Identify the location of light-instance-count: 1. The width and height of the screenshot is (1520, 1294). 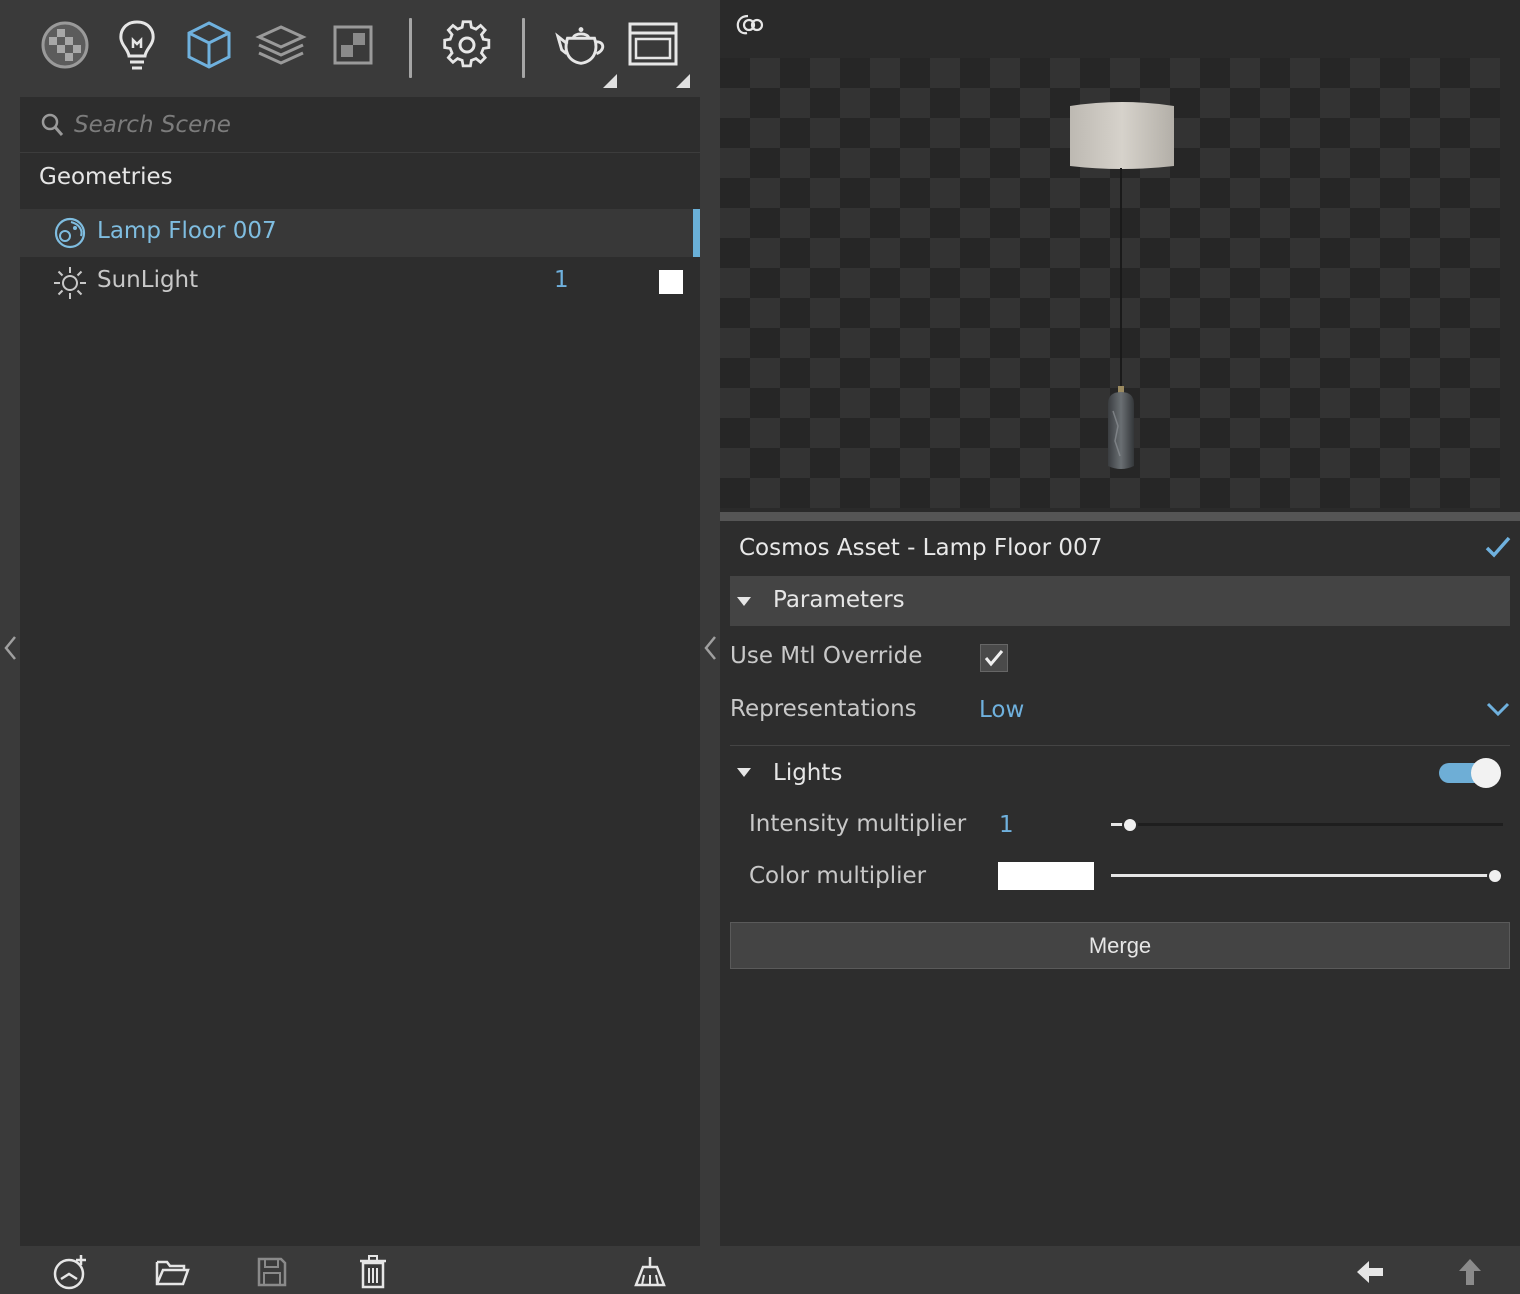
(561, 280).